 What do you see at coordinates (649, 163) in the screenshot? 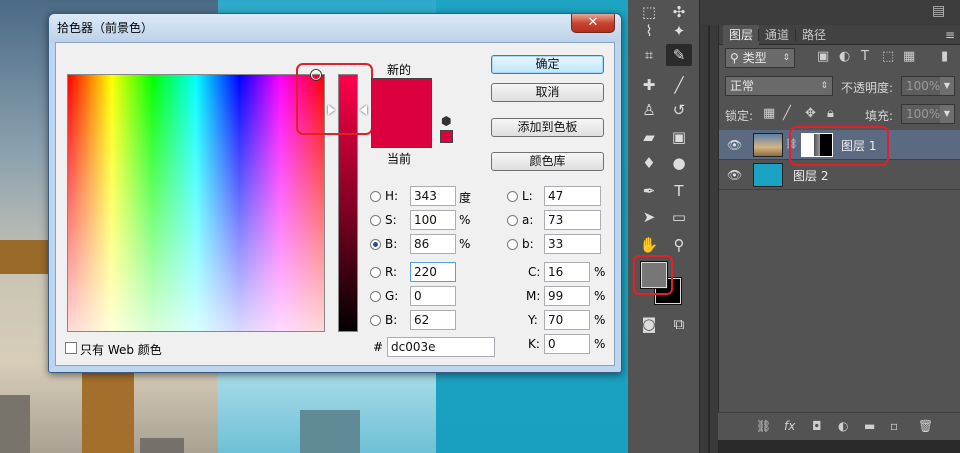
I see `blur-icon: ♦` at bounding box center [649, 163].